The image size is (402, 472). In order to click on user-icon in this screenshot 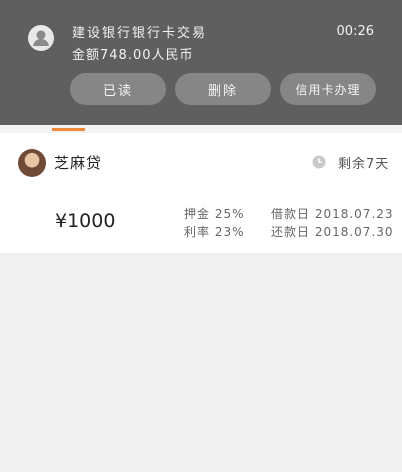, I will do `click(41, 38)`.